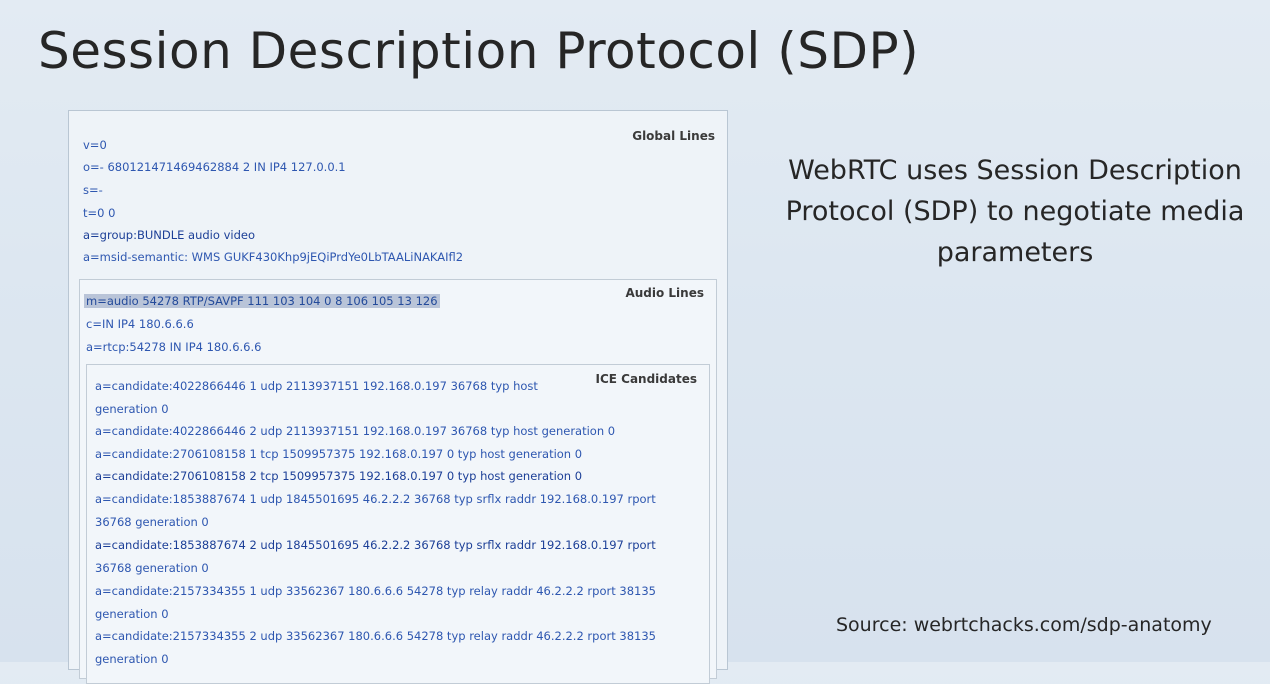 The width and height of the screenshot is (1270, 684). I want to click on slide-title: Session Description Protocol (SDP), so click(479, 51).